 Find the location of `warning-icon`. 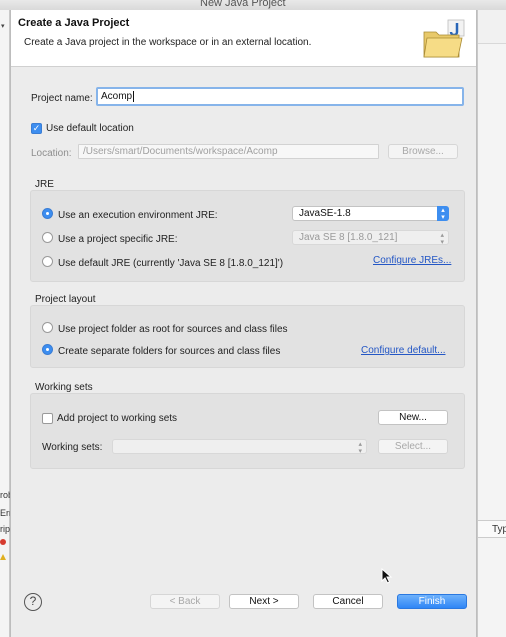

warning-icon is located at coordinates (3, 557).